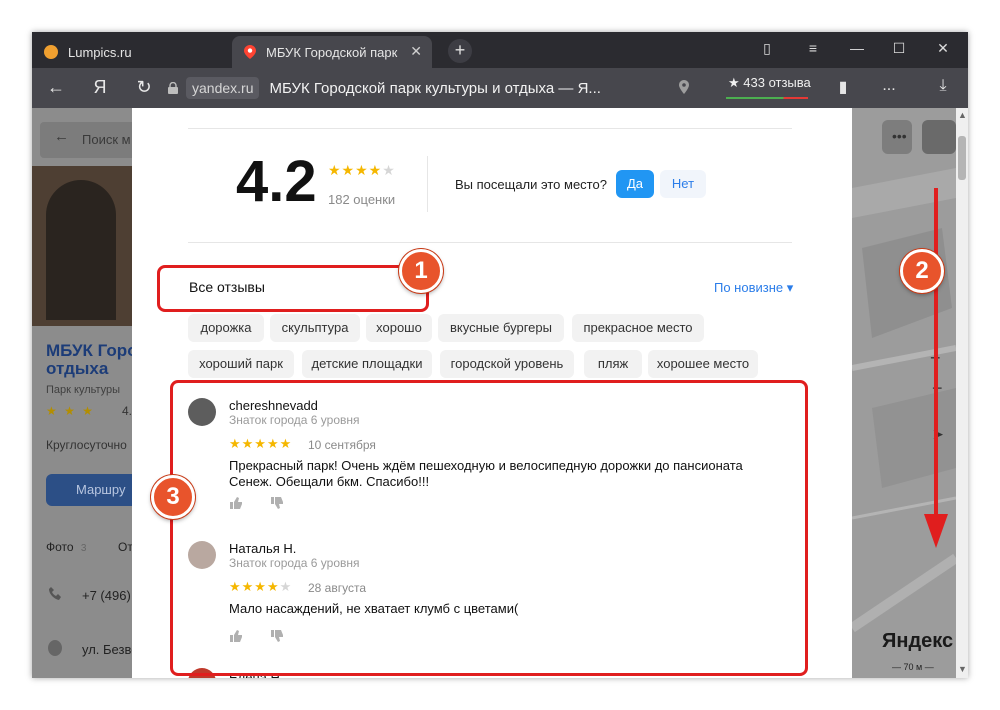 This screenshot has height=710, width=1000. I want to click on tab-yandex-maps: МБУК Городской парк ✕, so click(332, 52).